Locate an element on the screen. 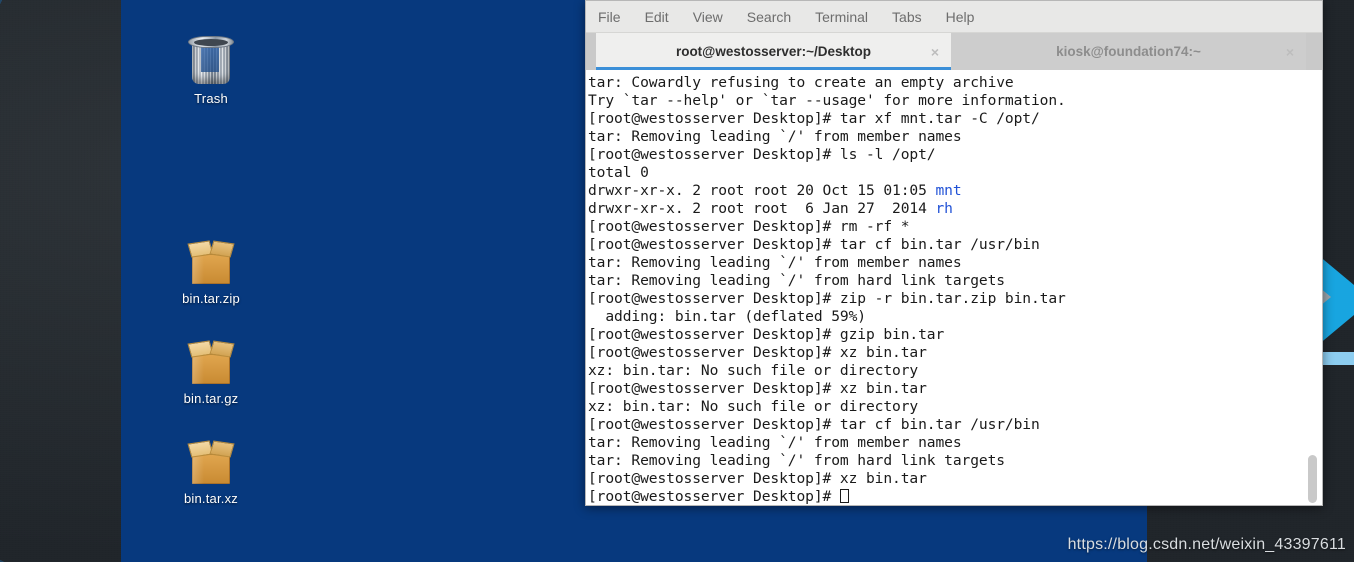 The width and height of the screenshot is (1354, 562). tab-label: kiosk@foundation74:~ is located at coordinates (1128, 51).